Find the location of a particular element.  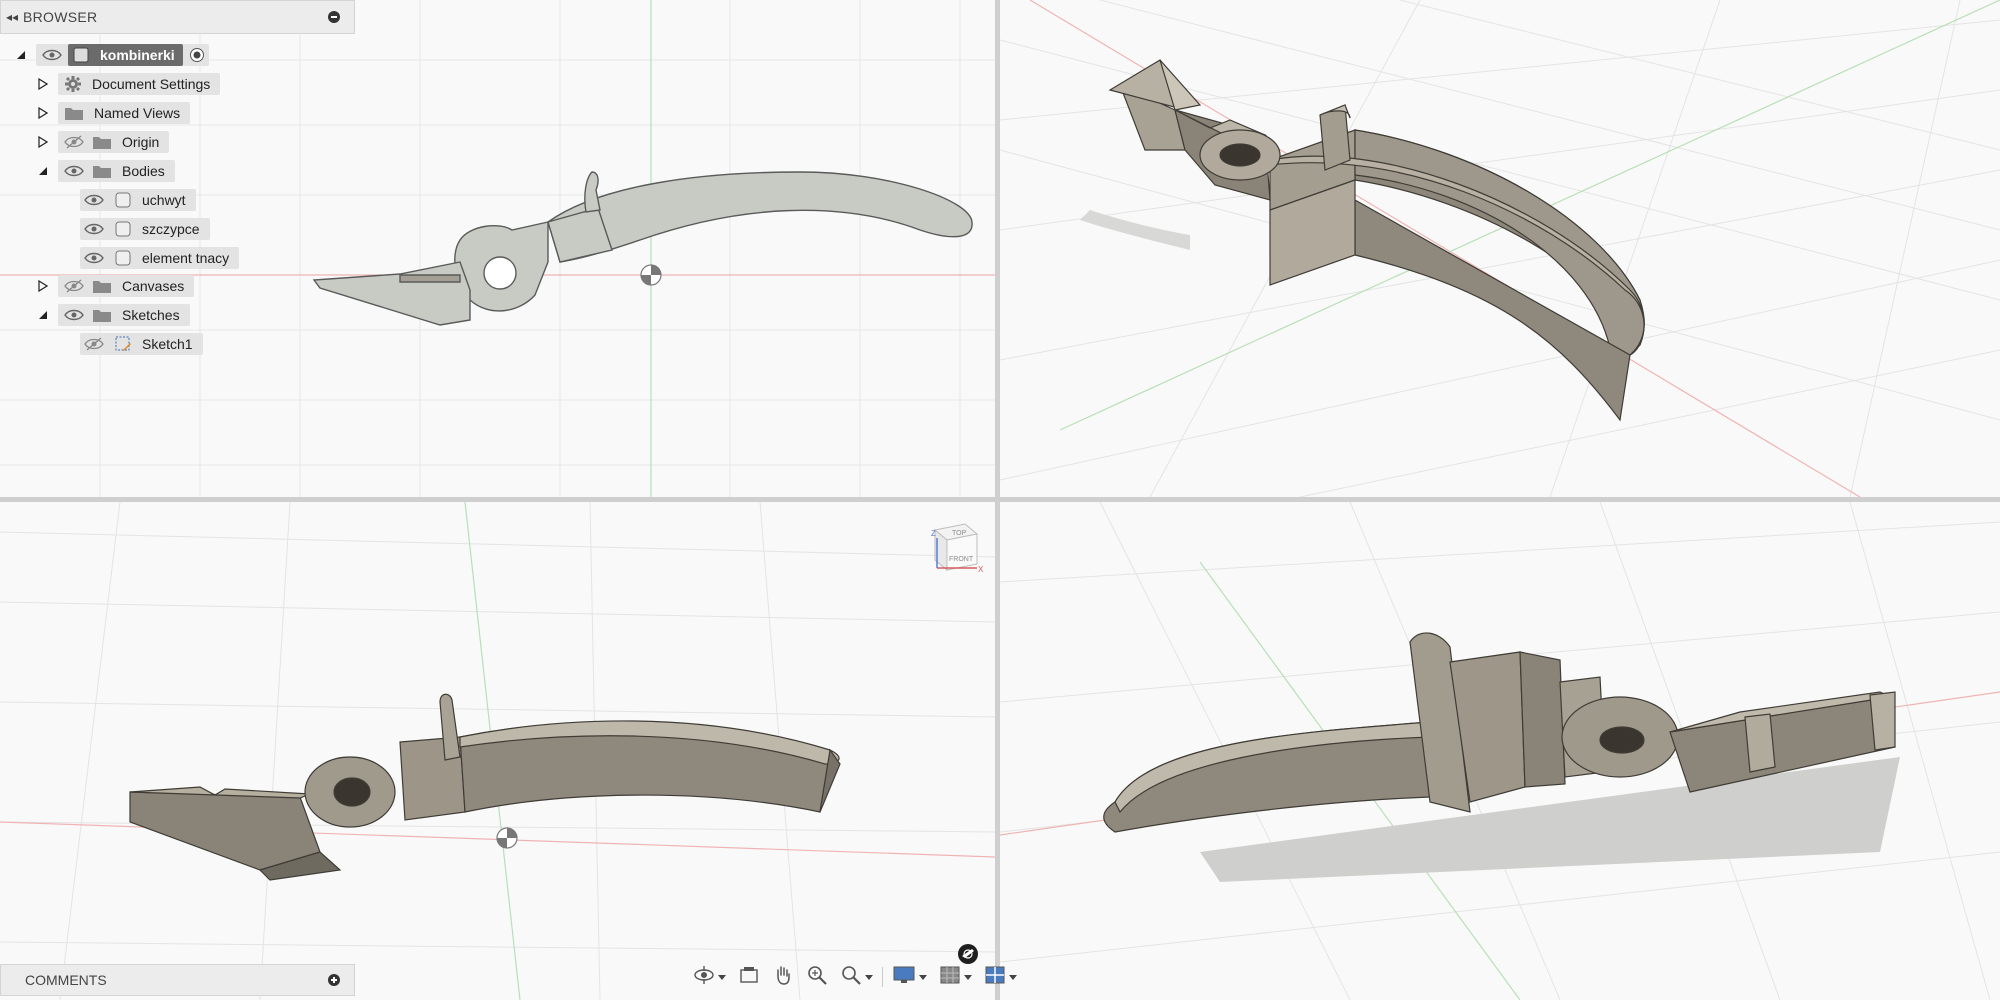

tree-item-label: szczypce is located at coordinates (171, 229).